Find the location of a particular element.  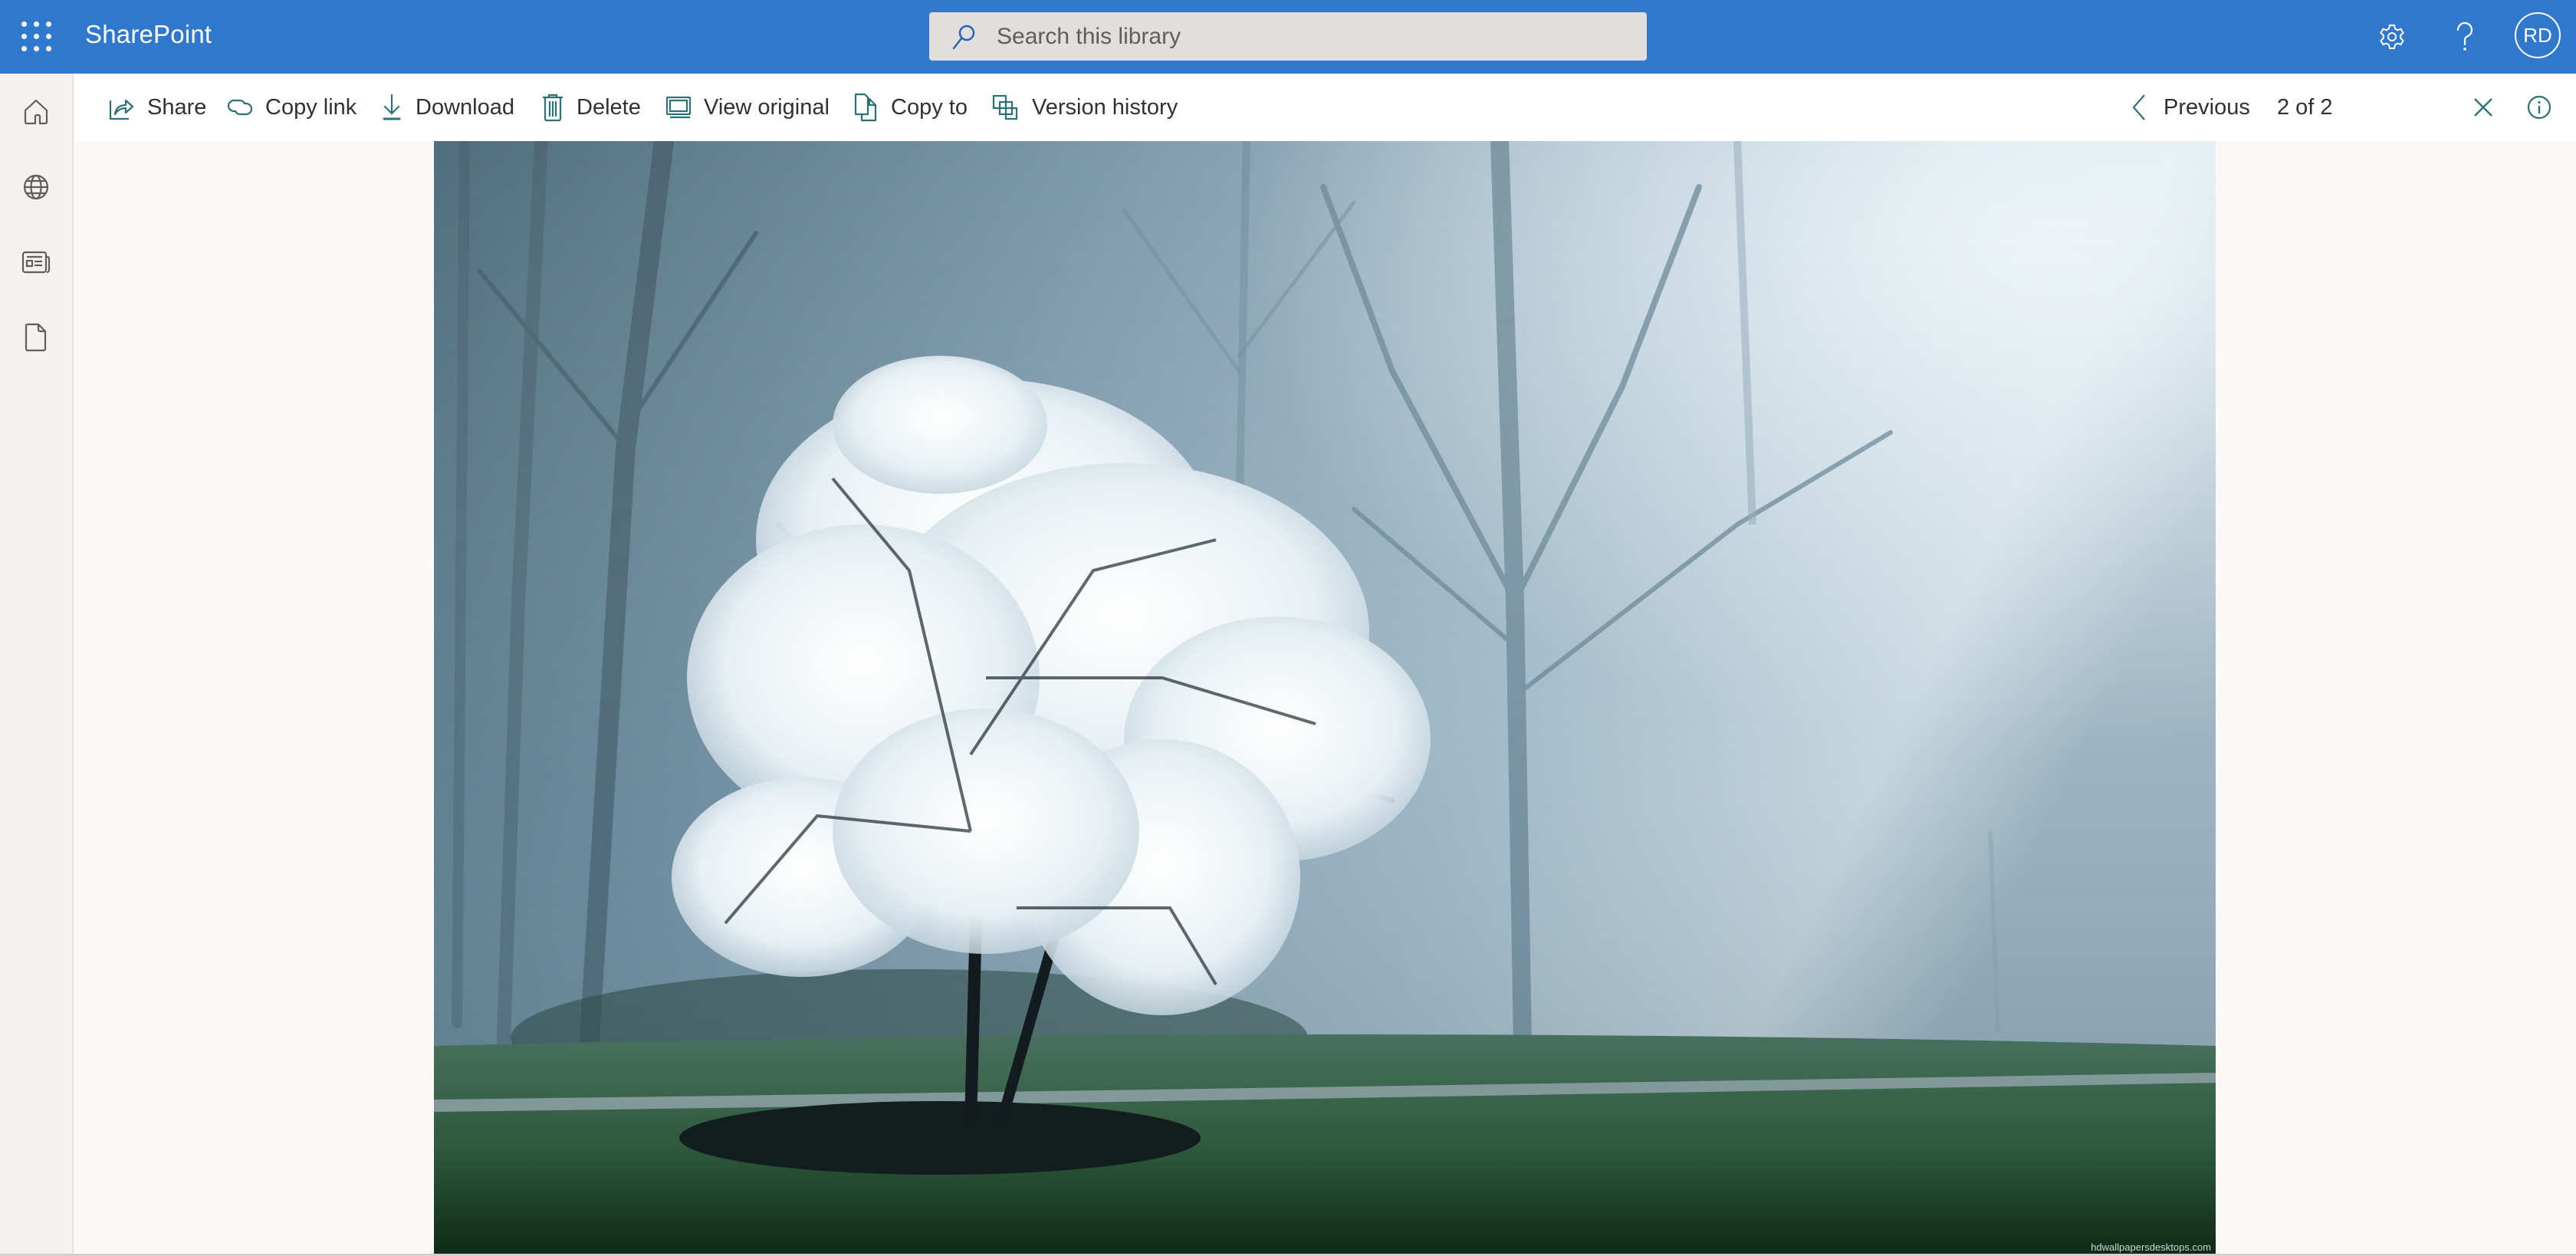

search-input is located at coordinates (1311, 37).